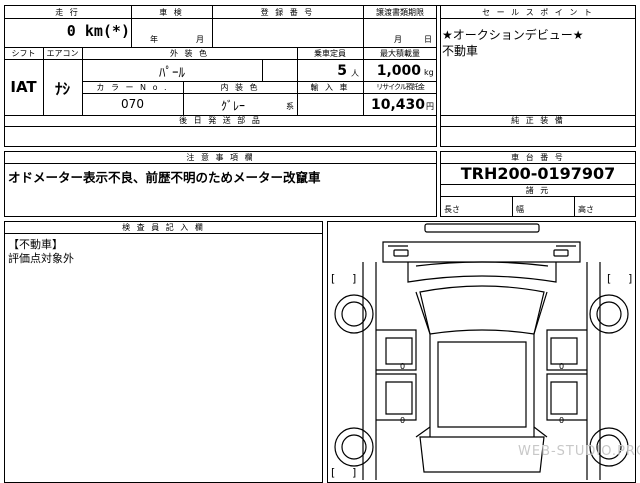  I want to click on color-no-header: カ ラ ー N o ., so click(132, 87).